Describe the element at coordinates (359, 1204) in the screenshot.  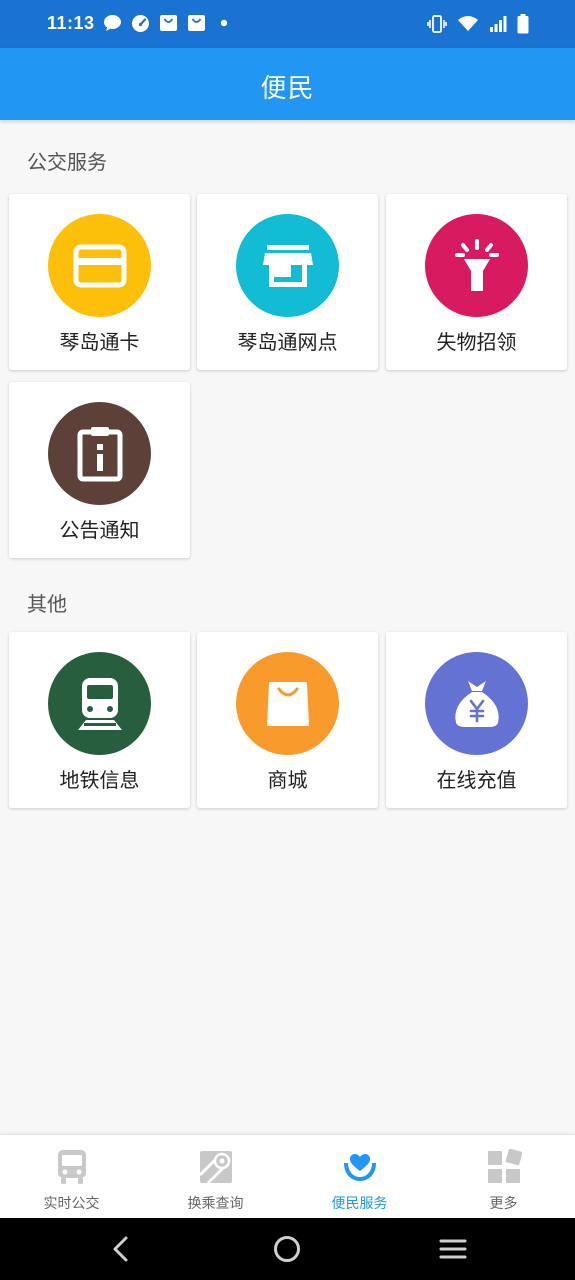
I see `tab-label: 便民服务` at that location.